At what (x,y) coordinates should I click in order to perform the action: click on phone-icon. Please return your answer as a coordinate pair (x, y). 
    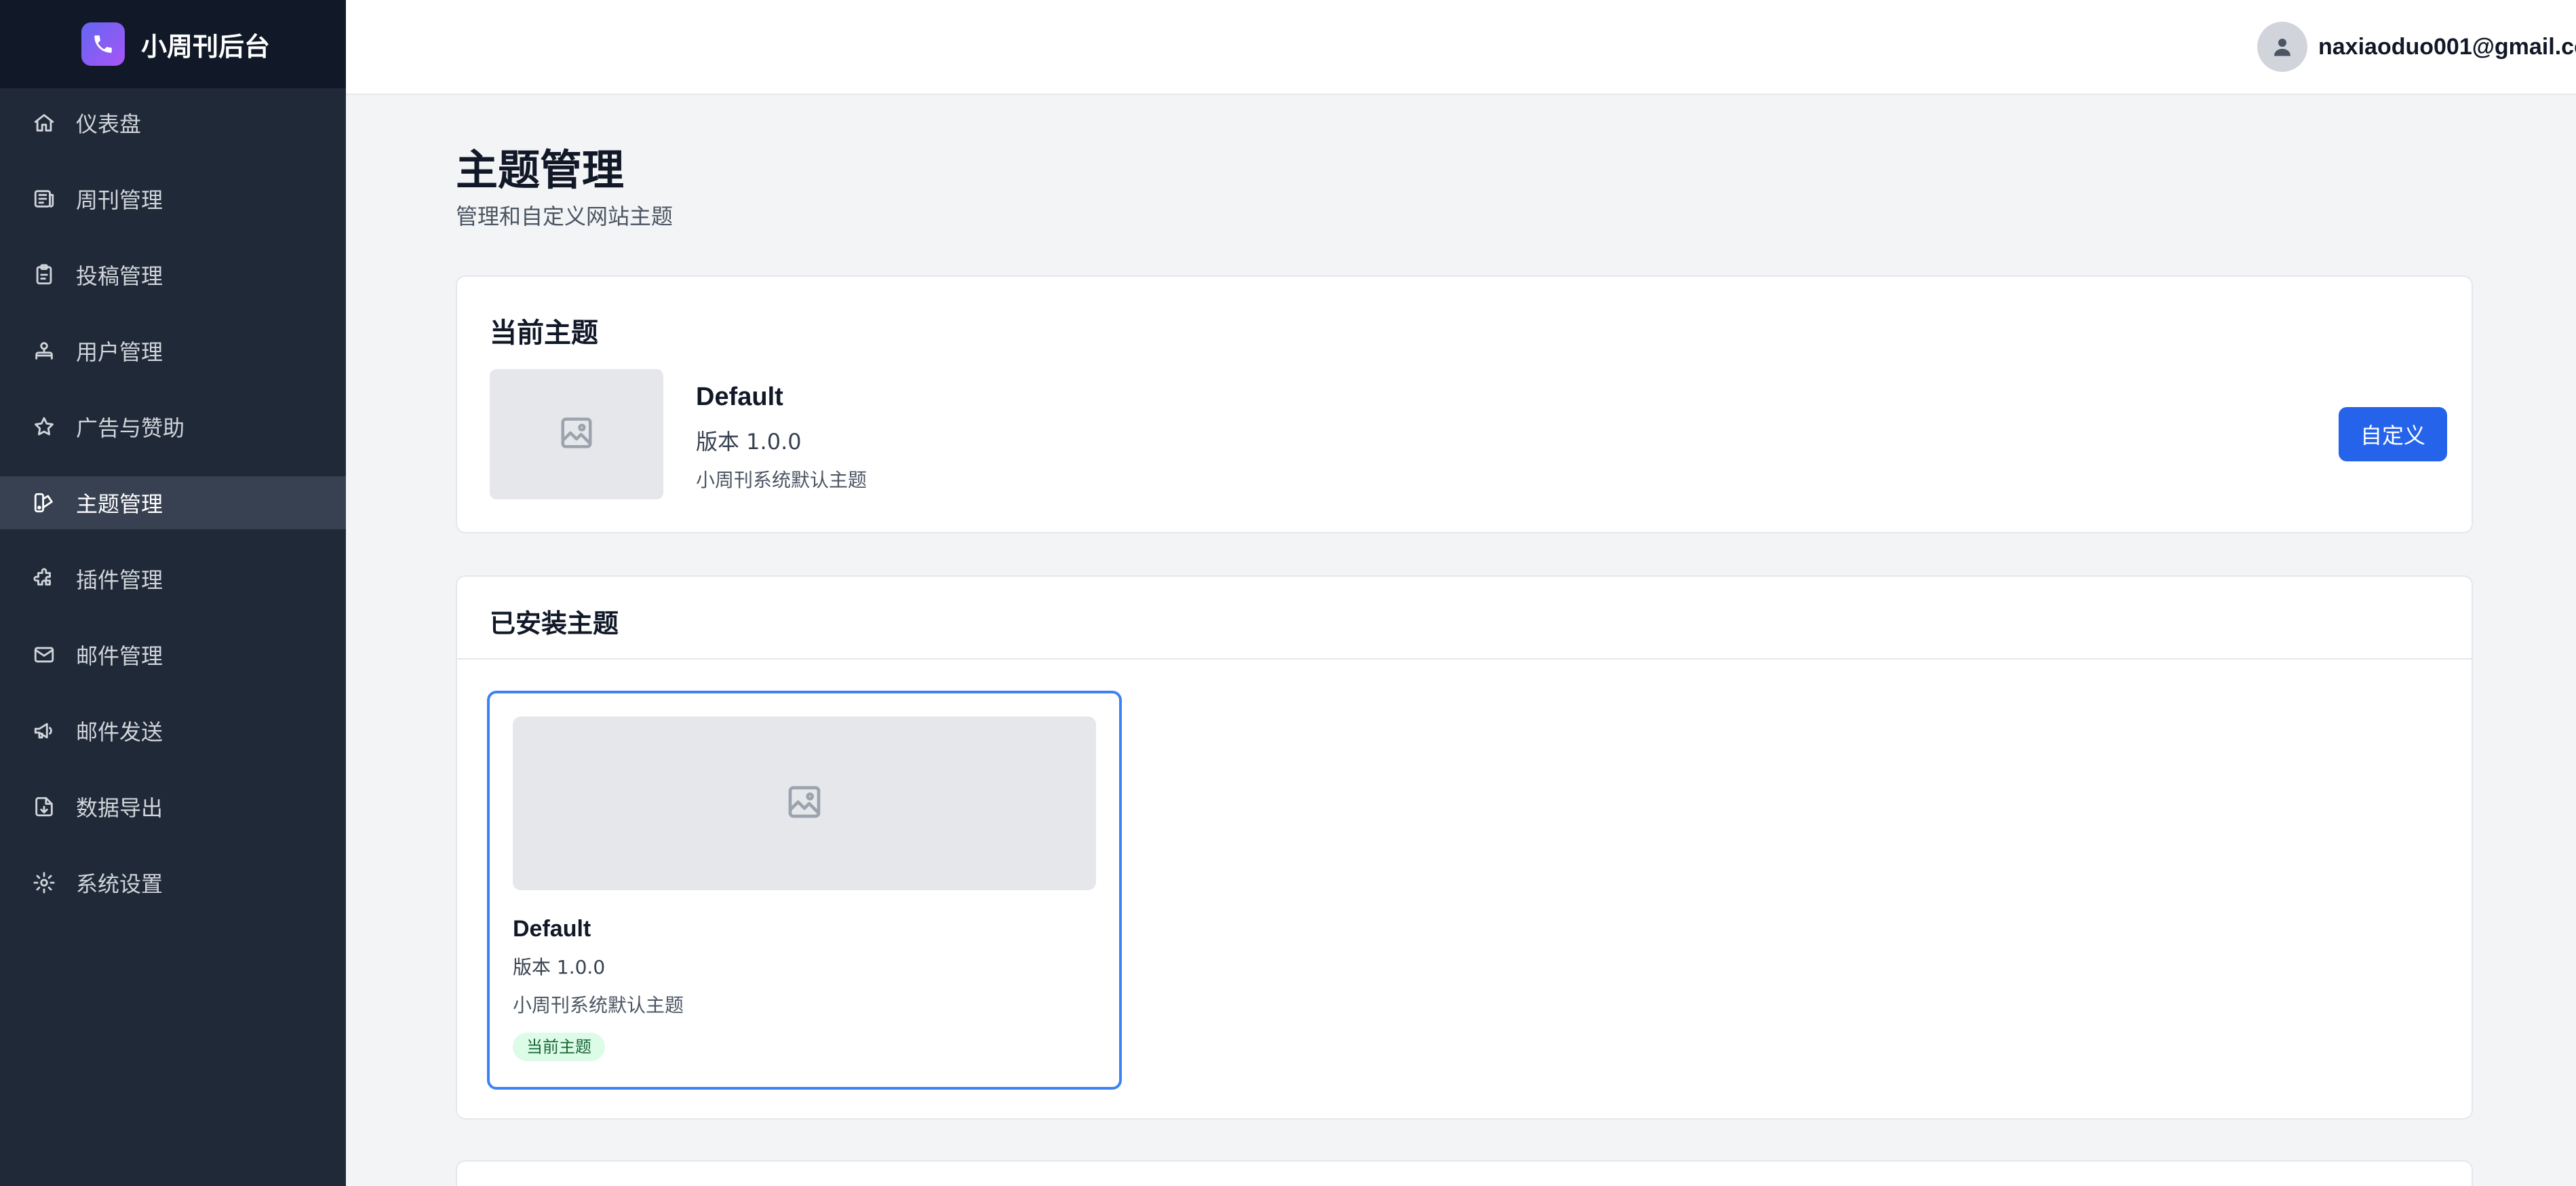
    Looking at the image, I should click on (103, 44).